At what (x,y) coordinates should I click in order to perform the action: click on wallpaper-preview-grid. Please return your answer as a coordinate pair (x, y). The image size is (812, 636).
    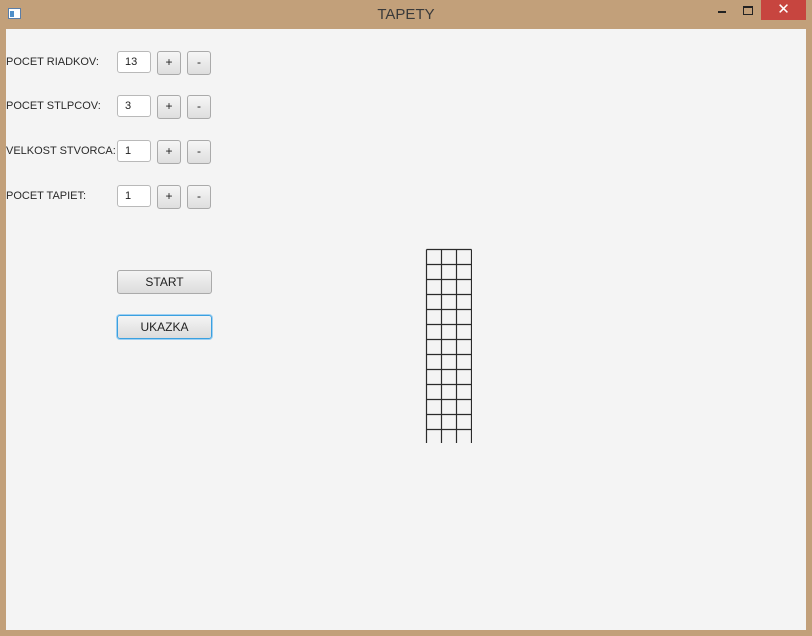
    Looking at the image, I should click on (448, 345).